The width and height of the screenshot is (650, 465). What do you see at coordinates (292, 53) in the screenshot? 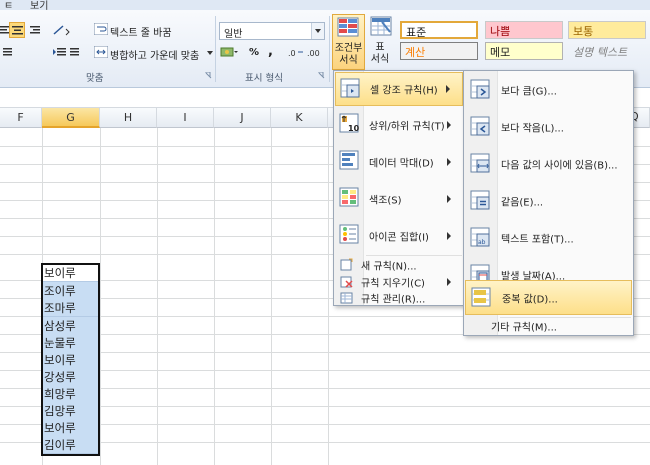
I see `svg-text: .0` at bounding box center [292, 53].